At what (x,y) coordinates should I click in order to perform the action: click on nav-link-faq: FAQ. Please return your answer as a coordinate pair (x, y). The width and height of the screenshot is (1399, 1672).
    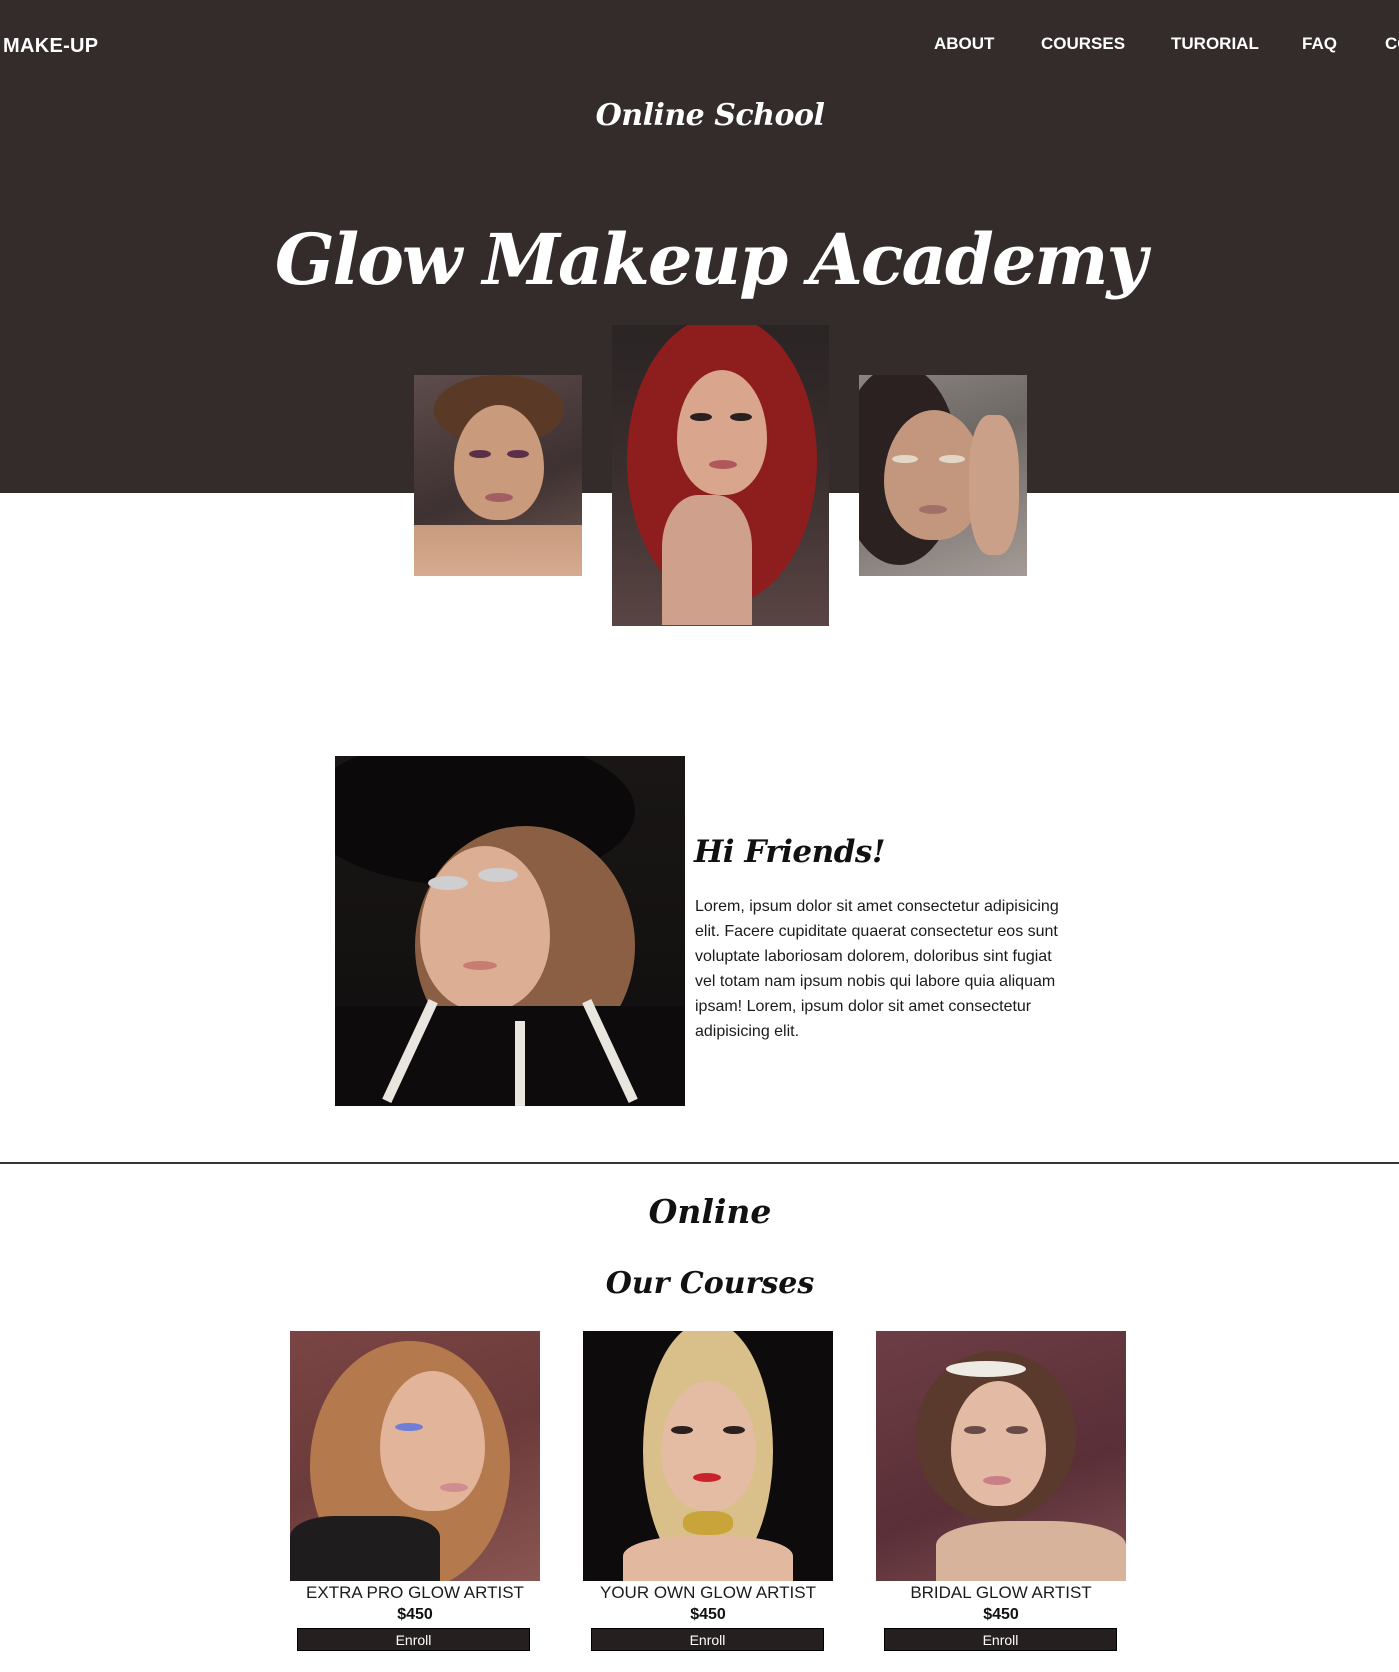
    Looking at the image, I should click on (1319, 44).